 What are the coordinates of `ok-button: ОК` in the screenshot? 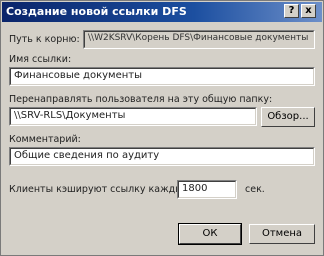 It's located at (210, 234).